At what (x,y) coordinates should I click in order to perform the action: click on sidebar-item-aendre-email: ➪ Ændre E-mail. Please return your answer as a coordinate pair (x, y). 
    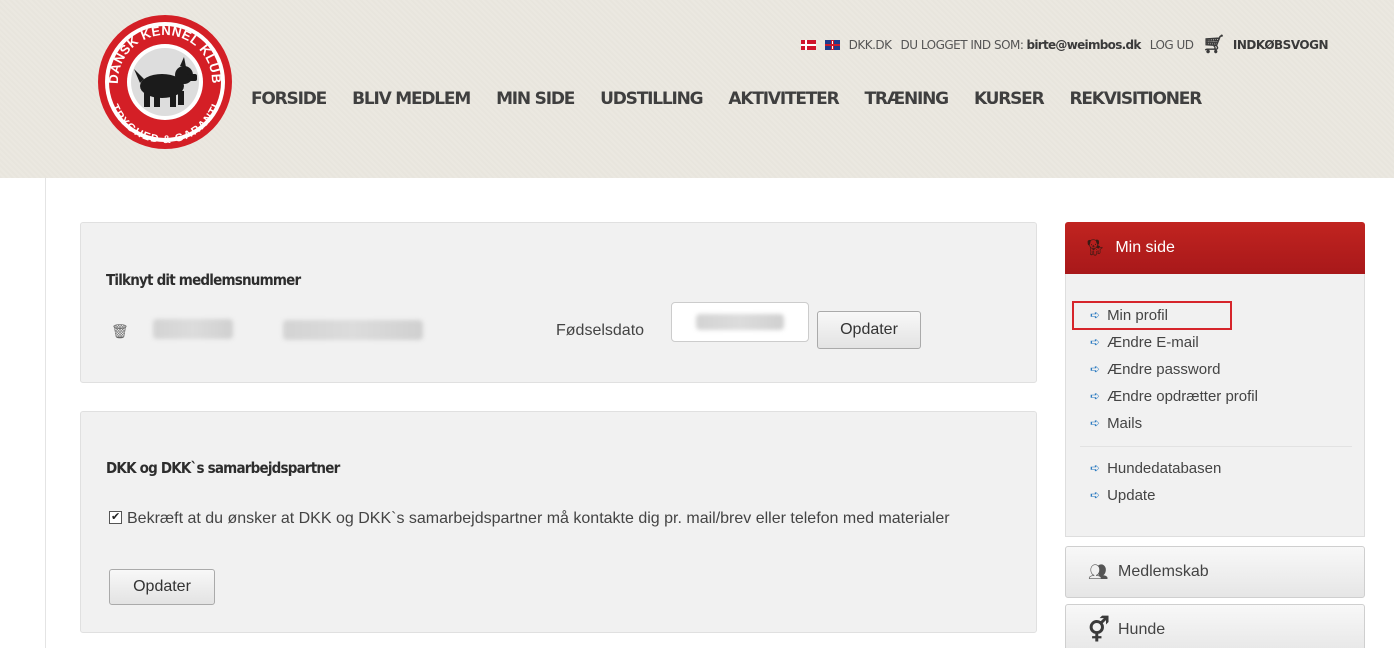
    Looking at the image, I should click on (1174, 342).